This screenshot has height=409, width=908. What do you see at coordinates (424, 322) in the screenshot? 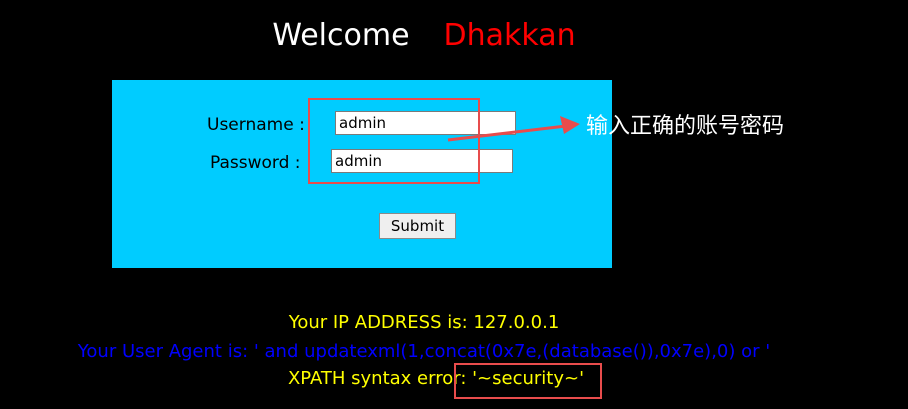
I see `ip-address-text: Your IP ADDRESS is: 127.0.0.1` at bounding box center [424, 322].